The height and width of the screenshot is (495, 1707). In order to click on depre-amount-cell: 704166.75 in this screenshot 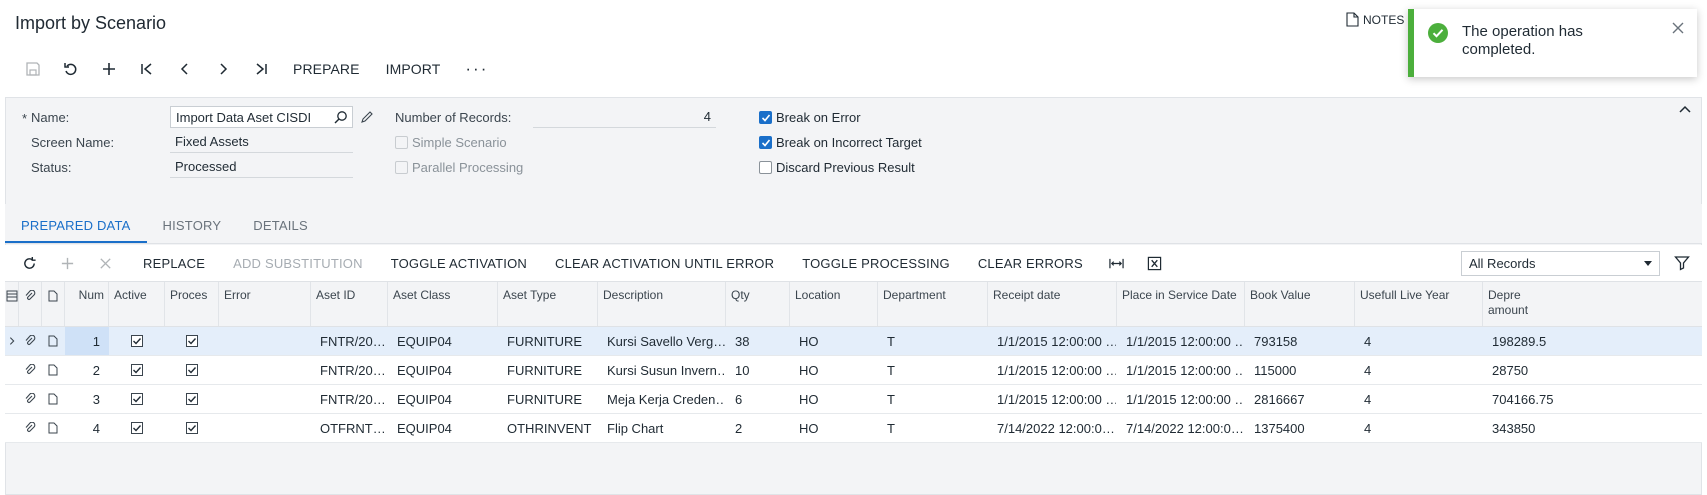, I will do `click(1524, 399)`.